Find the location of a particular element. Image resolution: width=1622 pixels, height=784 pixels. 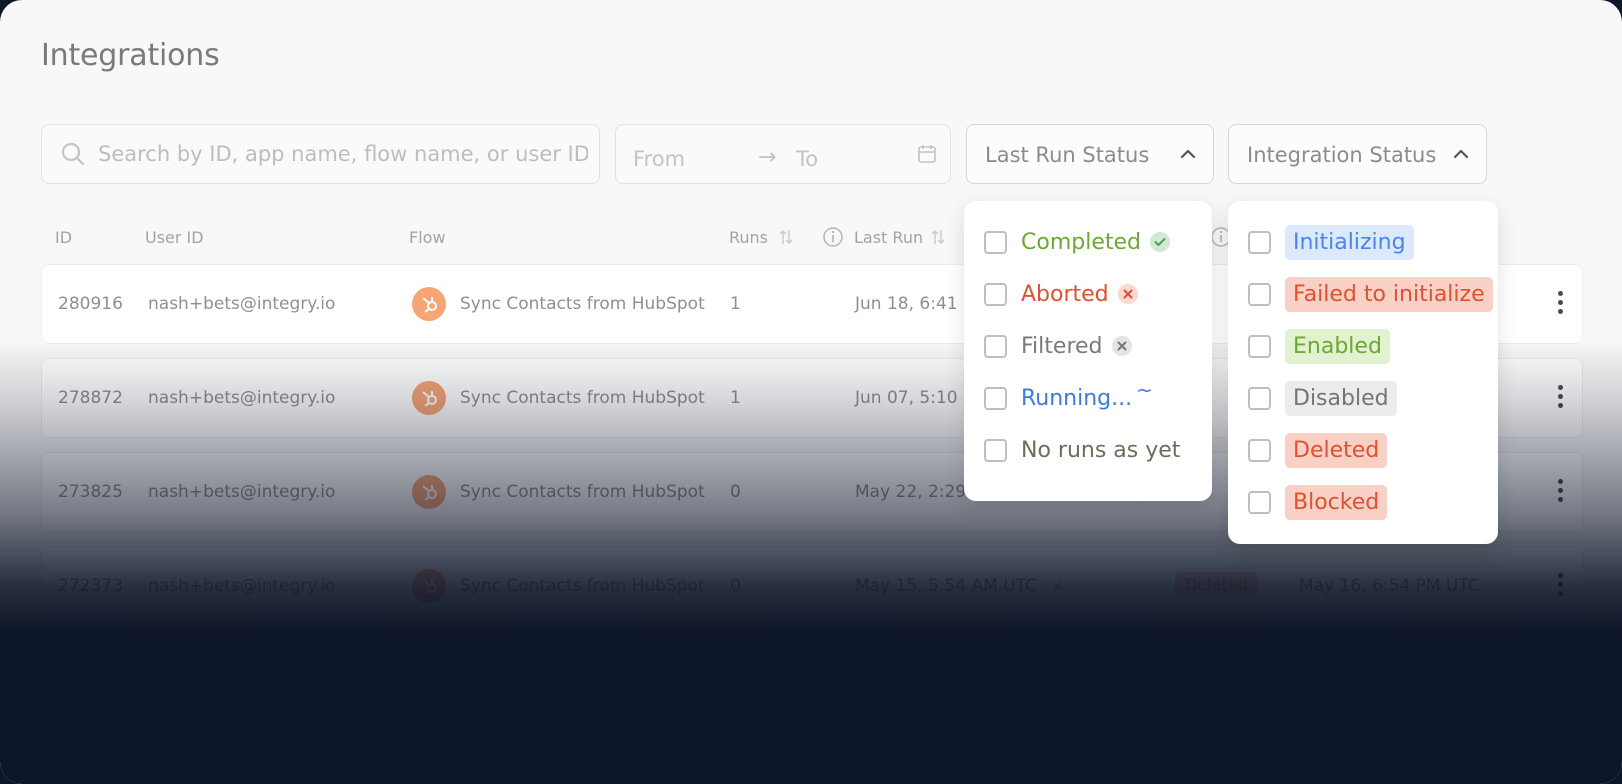

option-filtered: Filtered is located at coordinates (1058, 346).